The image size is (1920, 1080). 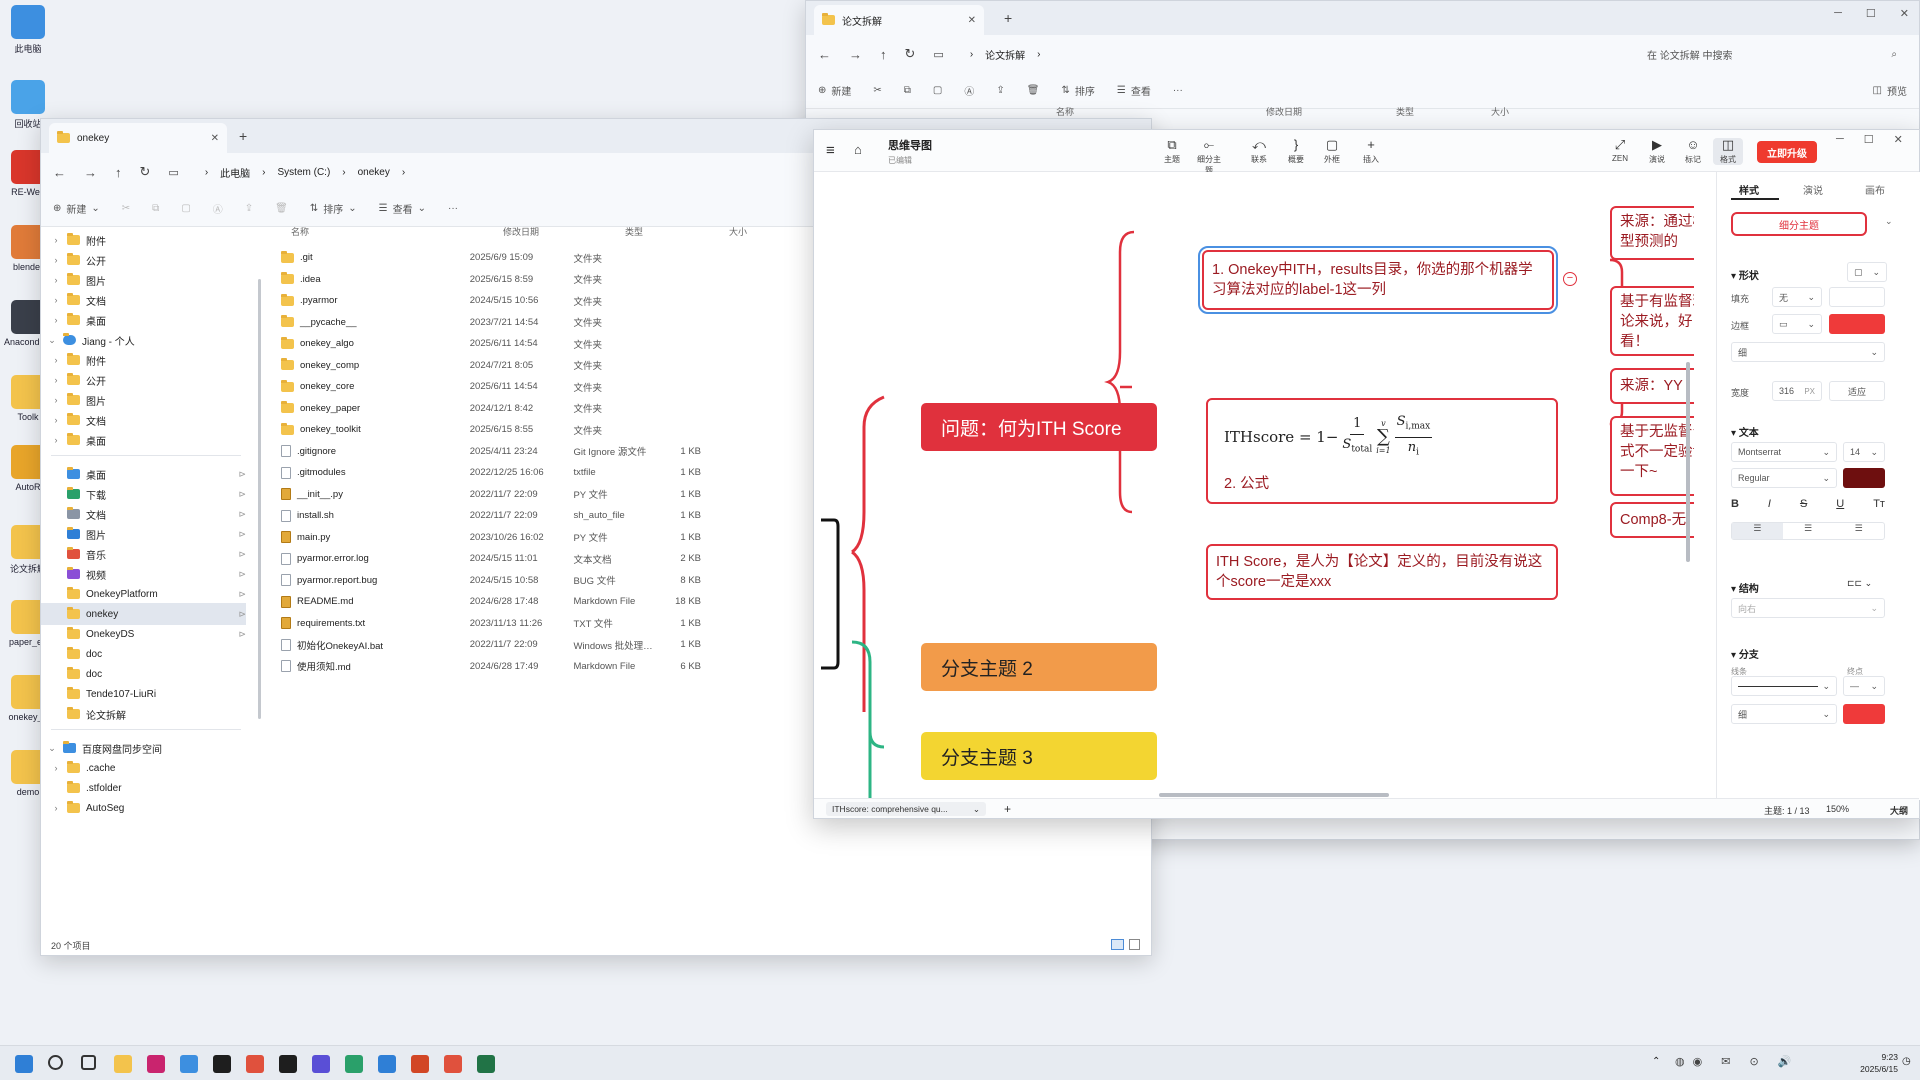 I want to click on file-row: pyarmor.error.log 2024/5/15 11:01 文本文档 2 KB, so click(x=491, y=558).